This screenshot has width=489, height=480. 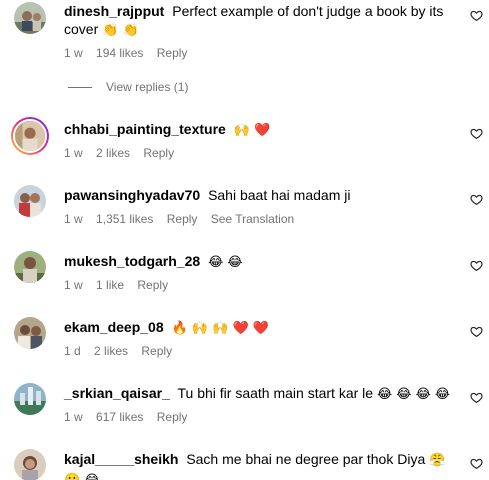 I want to click on comment-username: pawansinghyadav70, so click(x=132, y=195).